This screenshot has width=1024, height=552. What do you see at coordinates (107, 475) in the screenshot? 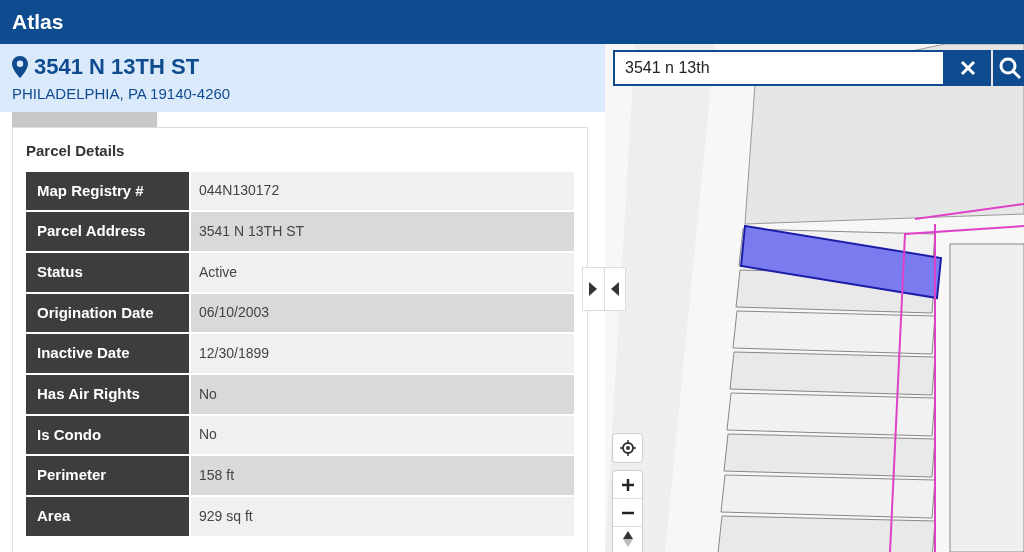
I see `field-label: Perimeter` at bounding box center [107, 475].